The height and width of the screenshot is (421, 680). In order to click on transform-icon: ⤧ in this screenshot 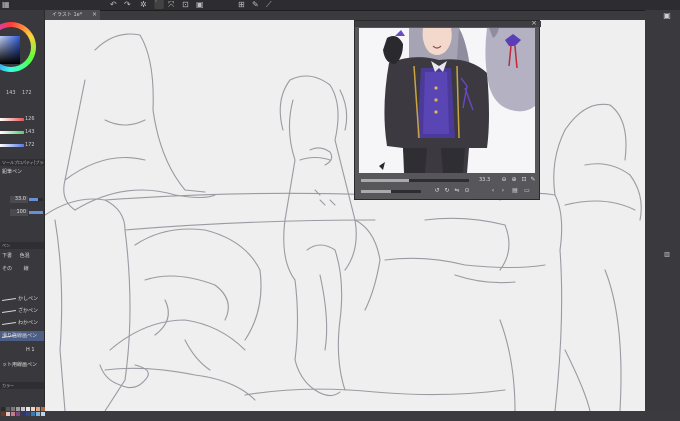, I will do `click(171, 4)`.